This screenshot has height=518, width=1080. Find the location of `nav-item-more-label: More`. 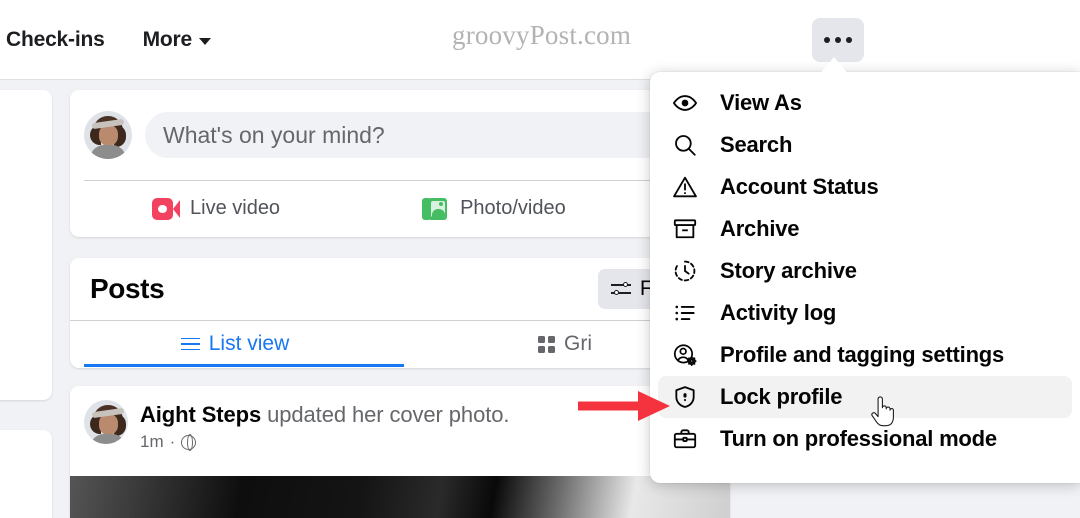

nav-item-more-label: More is located at coordinates (167, 39).